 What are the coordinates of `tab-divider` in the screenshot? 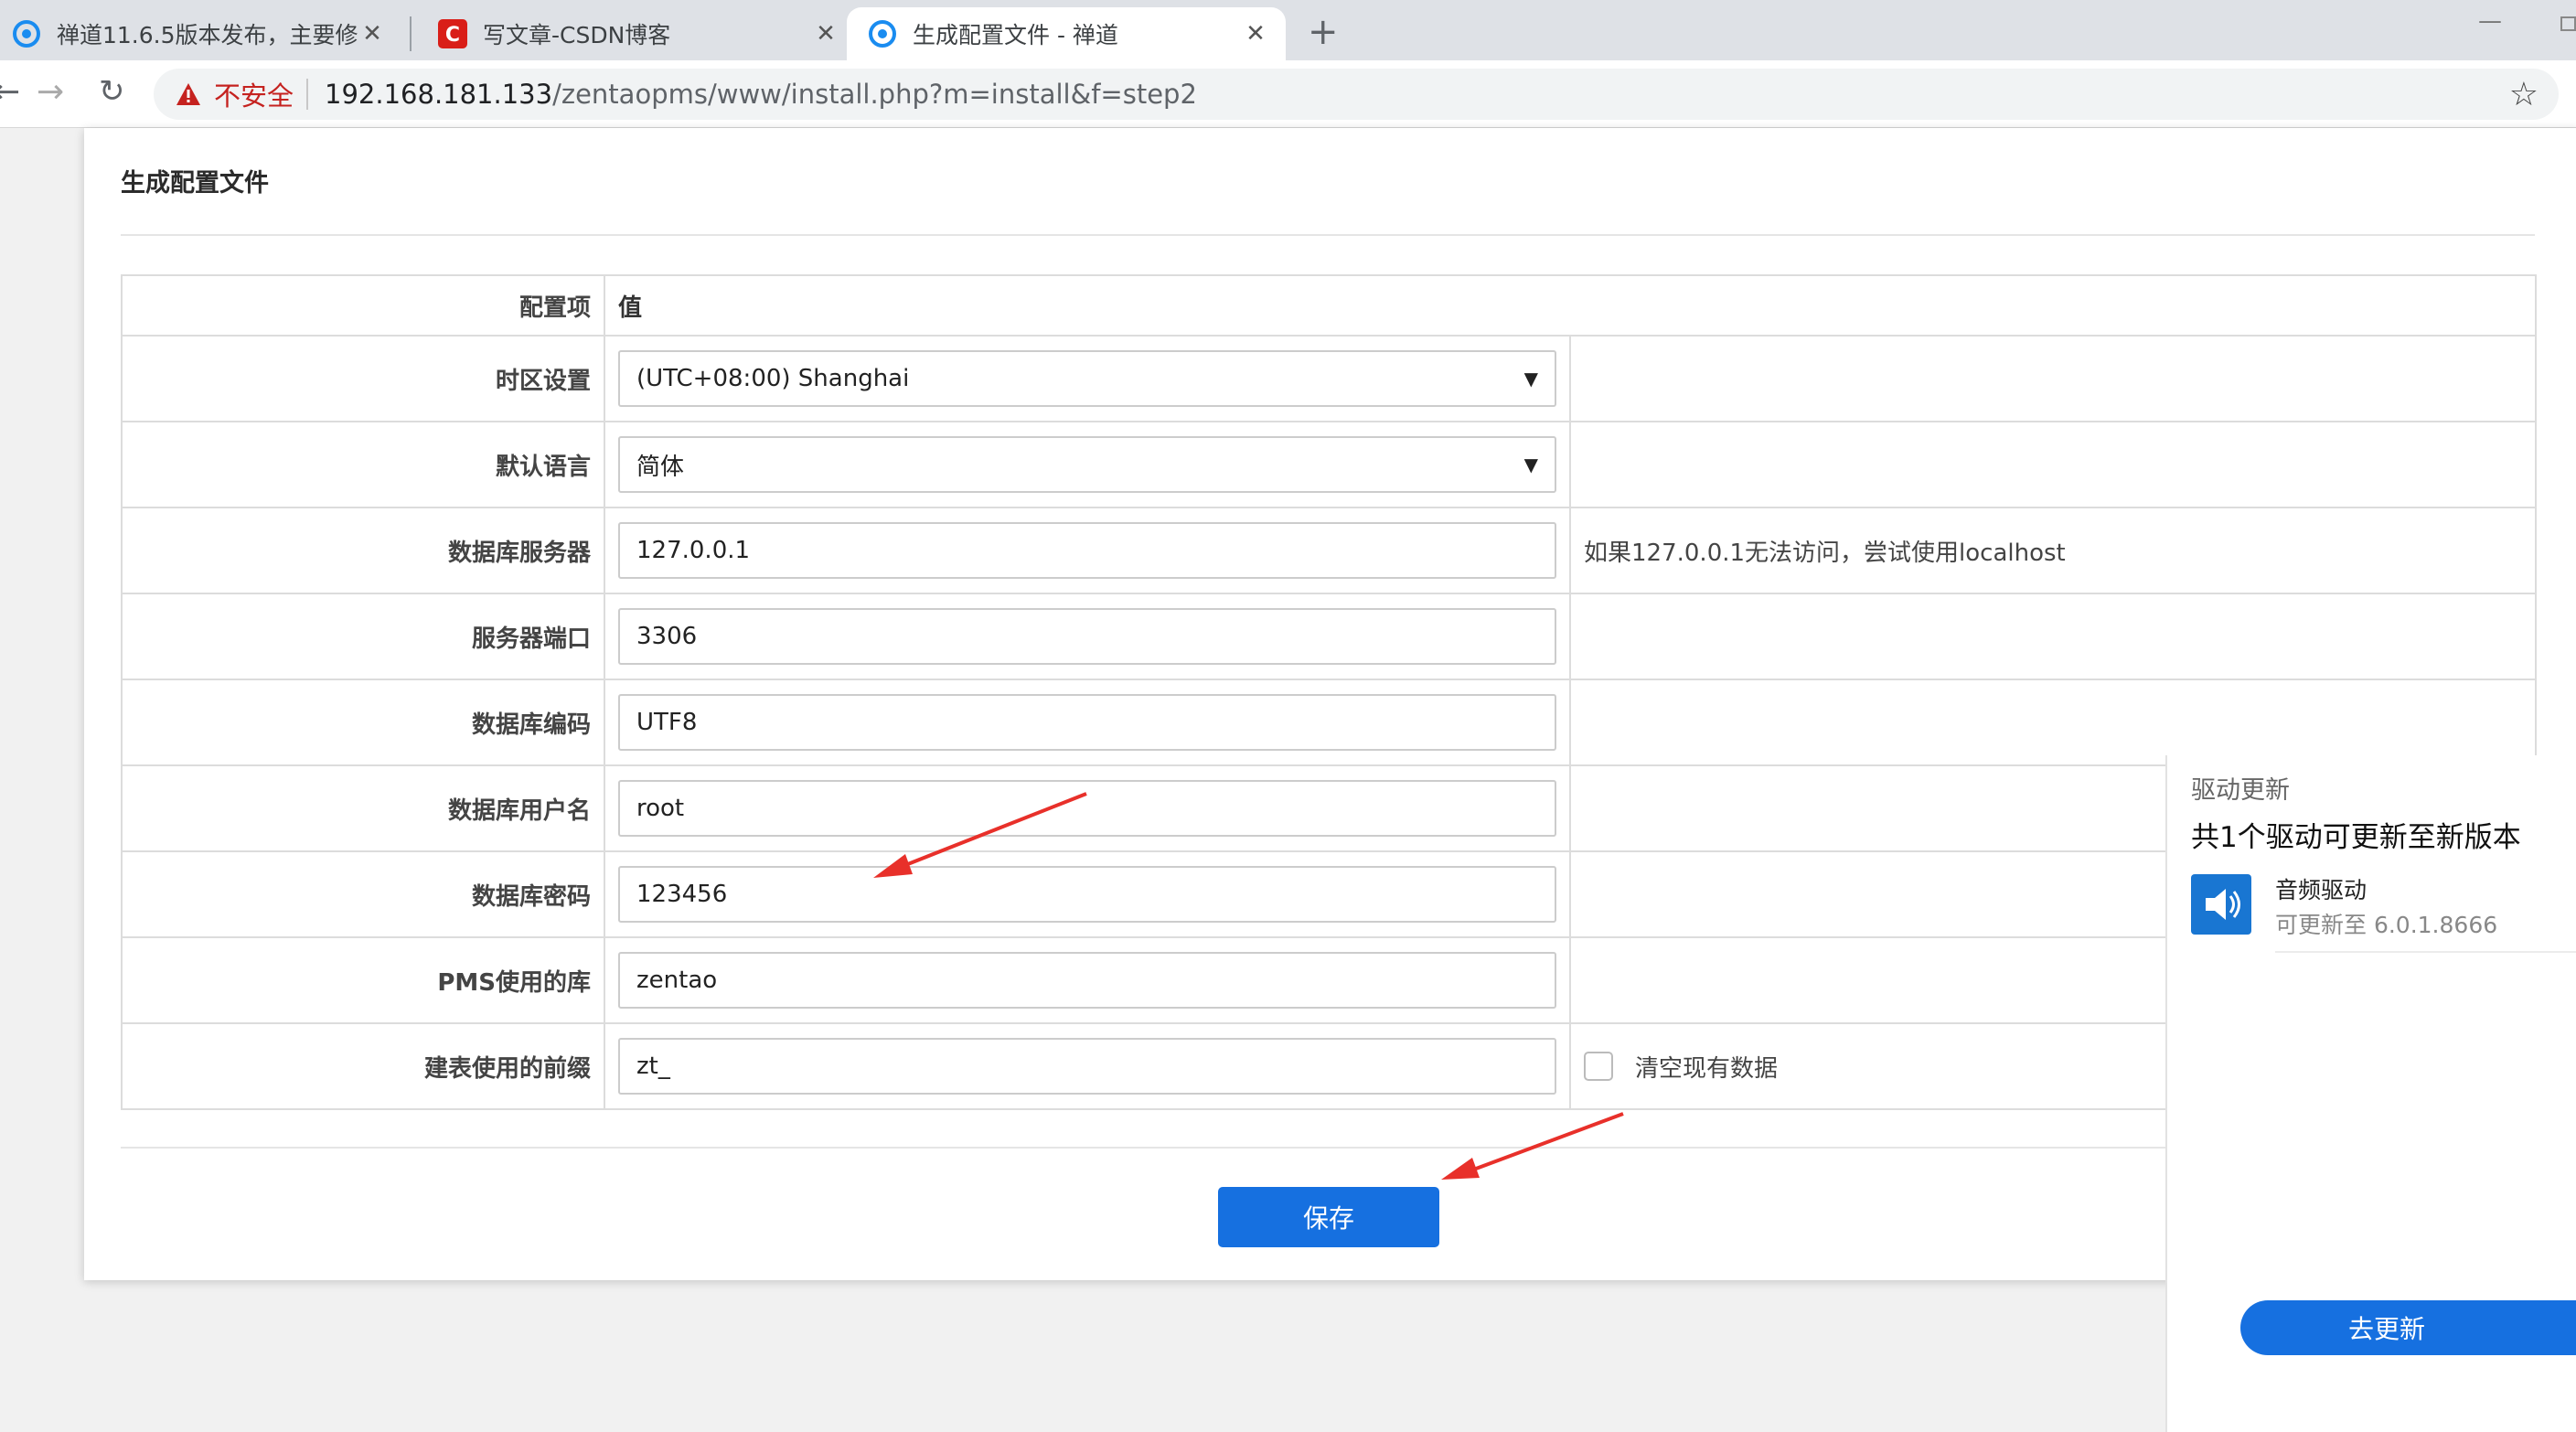 It's located at (411, 33).